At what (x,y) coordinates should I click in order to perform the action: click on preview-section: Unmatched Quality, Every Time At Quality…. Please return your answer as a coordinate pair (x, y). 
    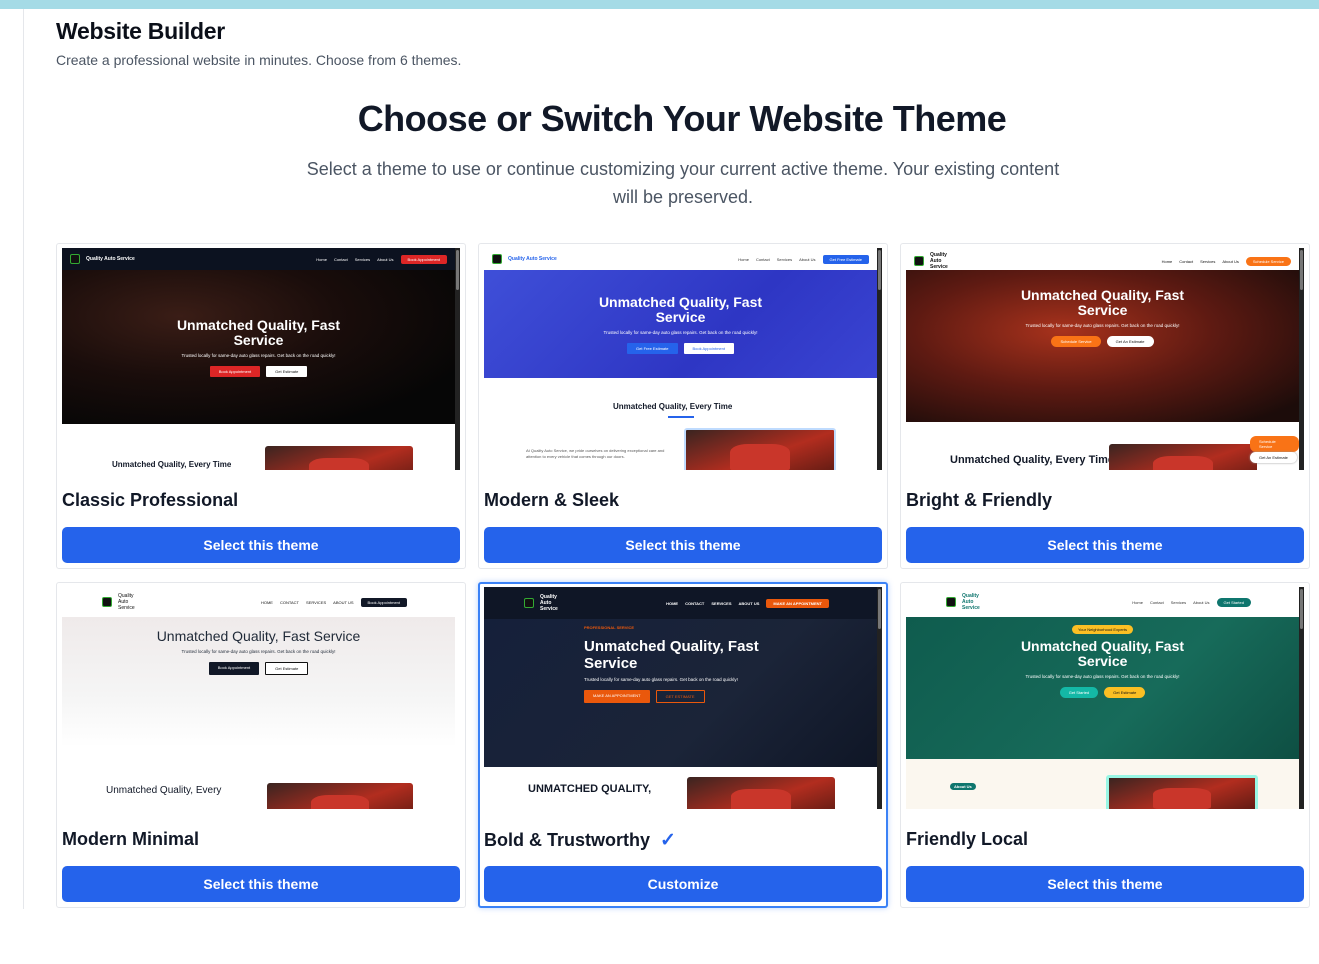
    Looking at the image, I should click on (680, 424).